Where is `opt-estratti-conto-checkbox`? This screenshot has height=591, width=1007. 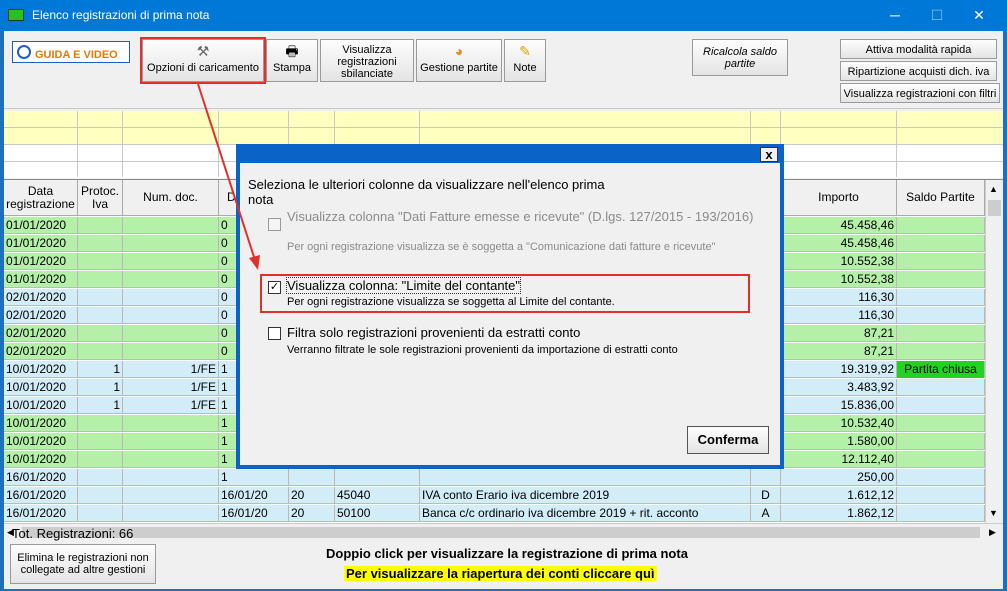 opt-estratti-conto-checkbox is located at coordinates (274, 333).